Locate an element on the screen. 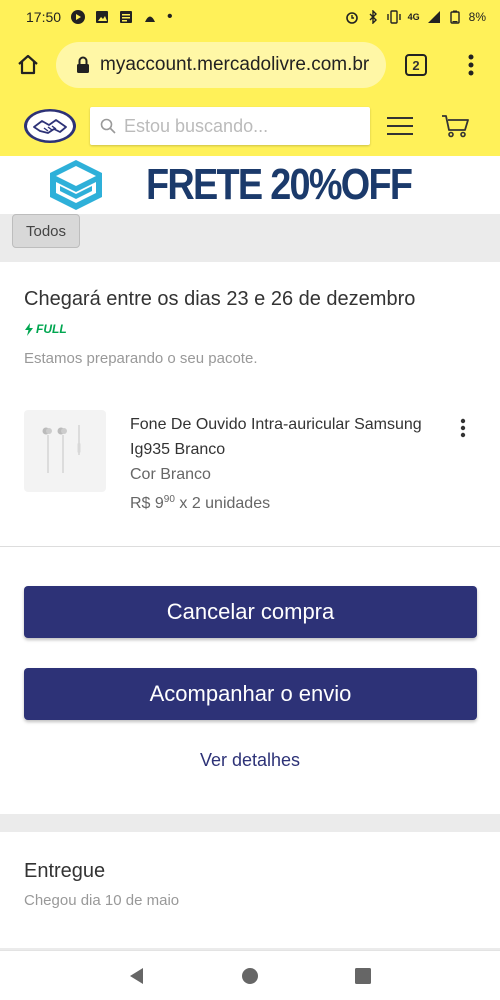 Image resolution: width=500 pixels, height=1000 pixels. full-badge-label: FULL is located at coordinates (51, 329).